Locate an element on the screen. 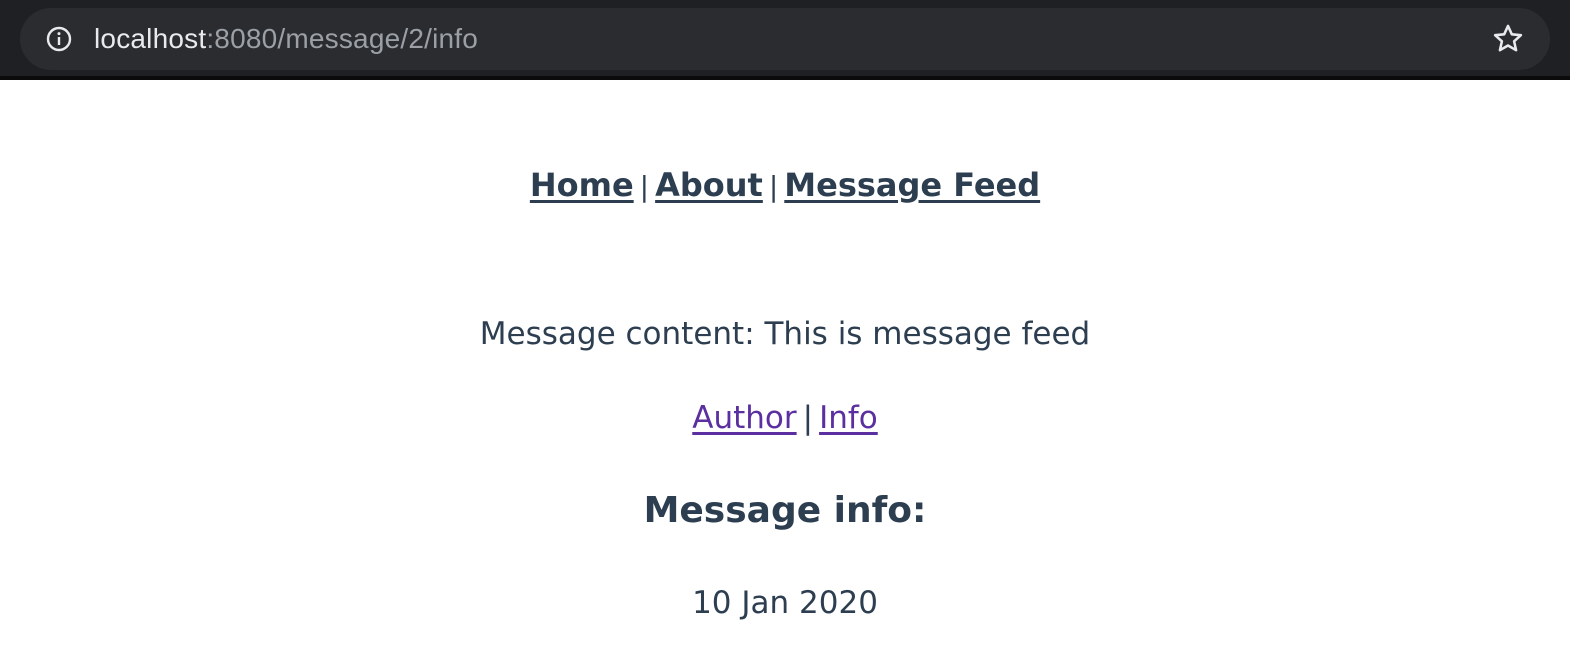 Image resolution: width=1570 pixels, height=650 pixels. nav-home-link: Home is located at coordinates (582, 185).